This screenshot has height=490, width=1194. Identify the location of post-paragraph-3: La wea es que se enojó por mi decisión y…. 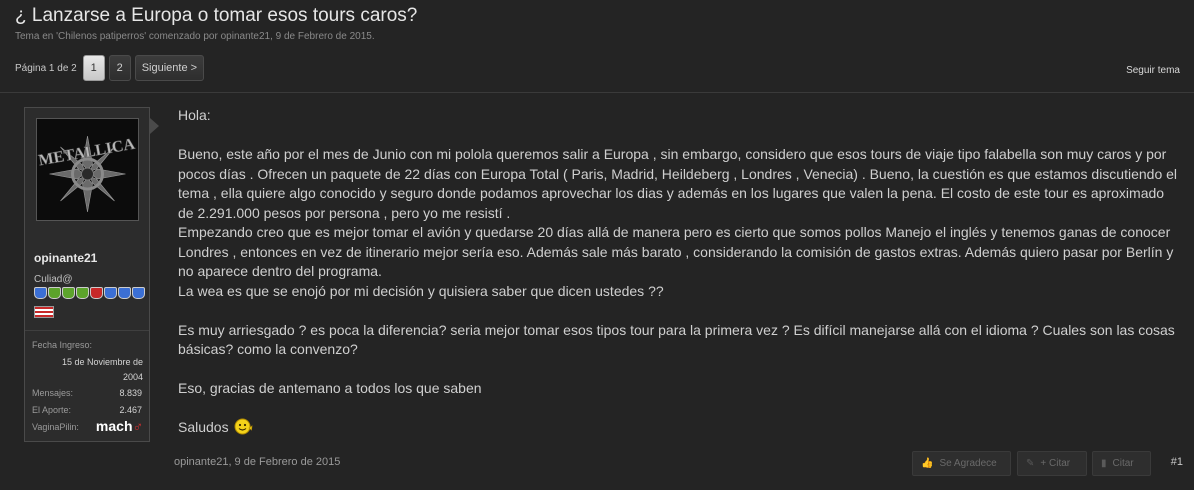
(421, 290).